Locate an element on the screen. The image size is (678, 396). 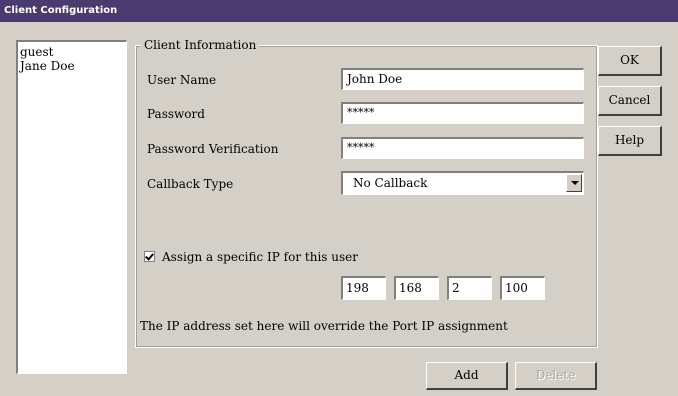
ip-octet-3: 2 is located at coordinates (469, 288).